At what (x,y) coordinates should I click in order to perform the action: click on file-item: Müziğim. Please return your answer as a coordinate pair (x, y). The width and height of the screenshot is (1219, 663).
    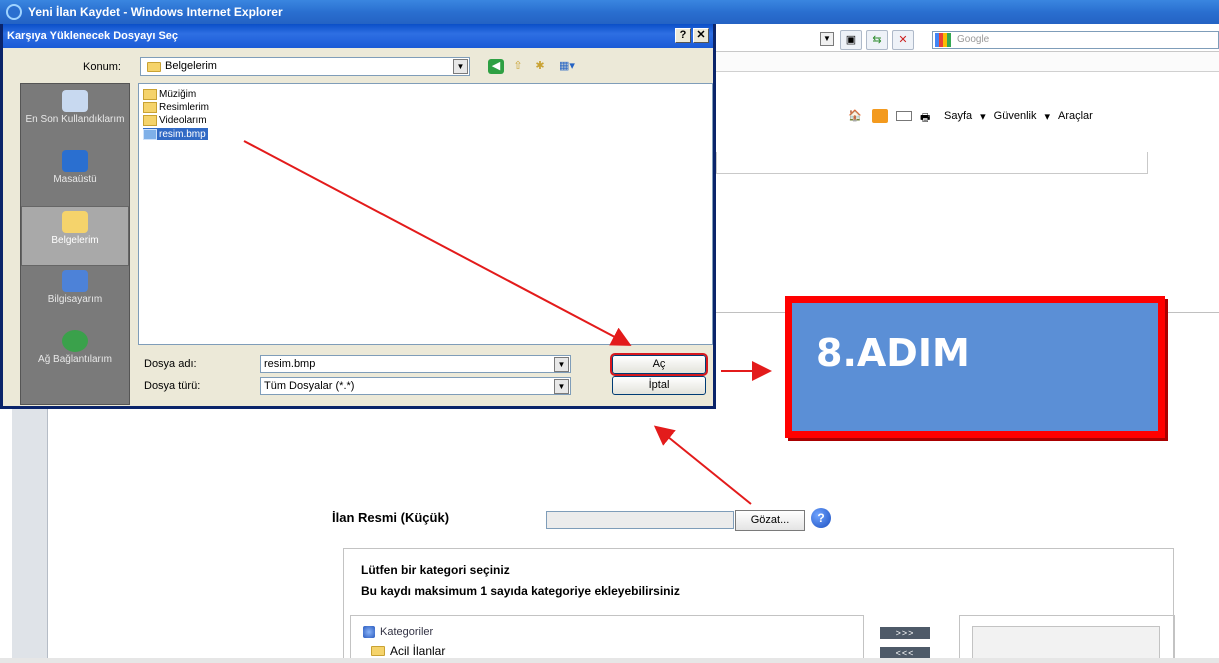
    Looking at the image, I should click on (169, 94).